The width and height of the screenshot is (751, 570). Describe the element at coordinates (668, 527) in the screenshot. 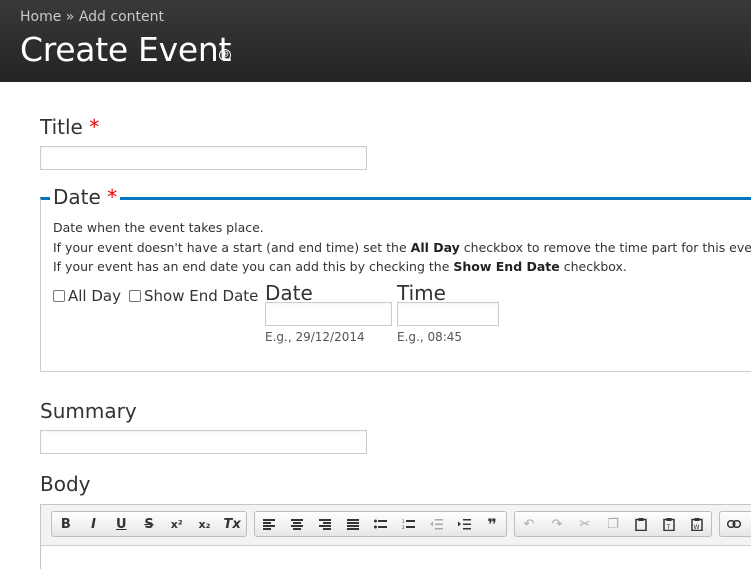

I see `svg-text: T` at that location.